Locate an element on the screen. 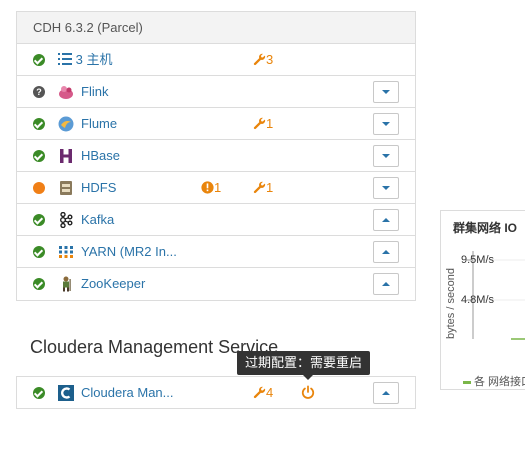  chart-tick-label: 9.5M/s is located at coordinates (478, 260).